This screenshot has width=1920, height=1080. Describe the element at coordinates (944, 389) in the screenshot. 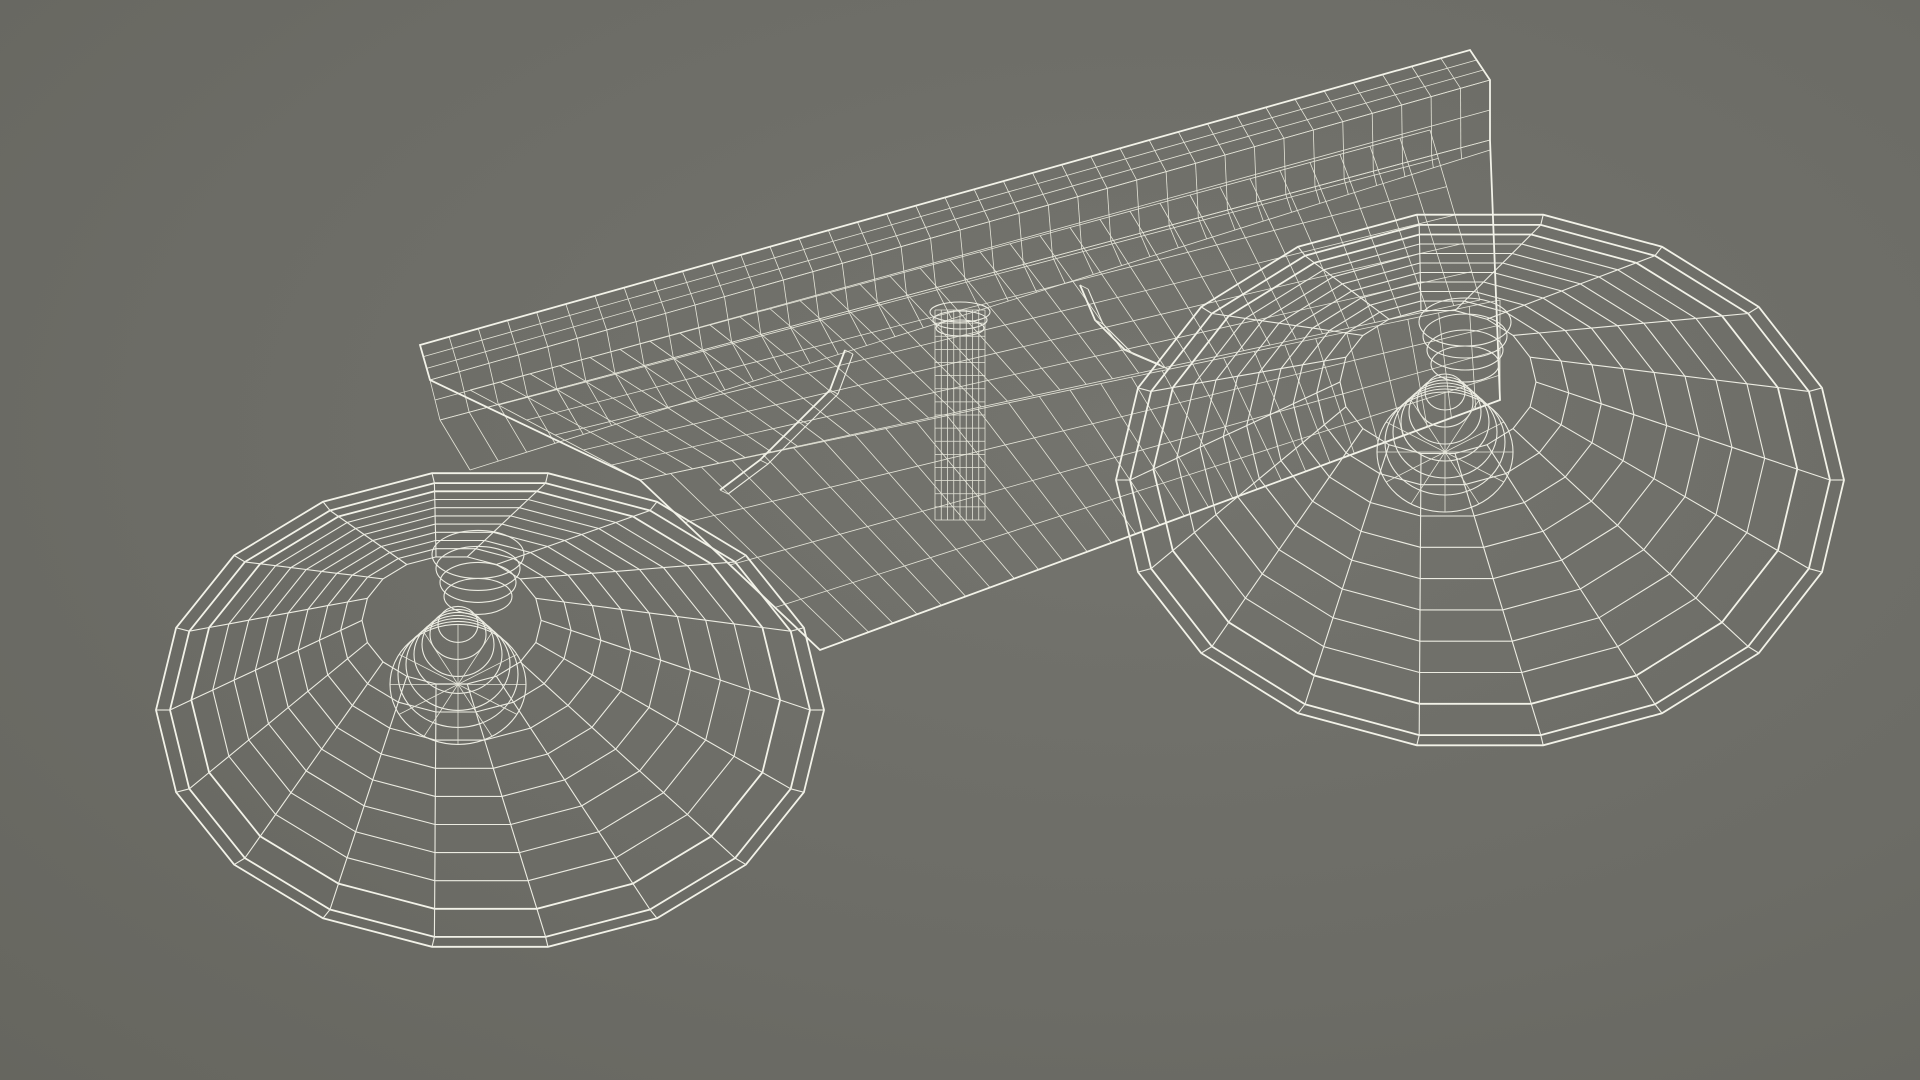

I see `lamp-arms-mesh` at that location.